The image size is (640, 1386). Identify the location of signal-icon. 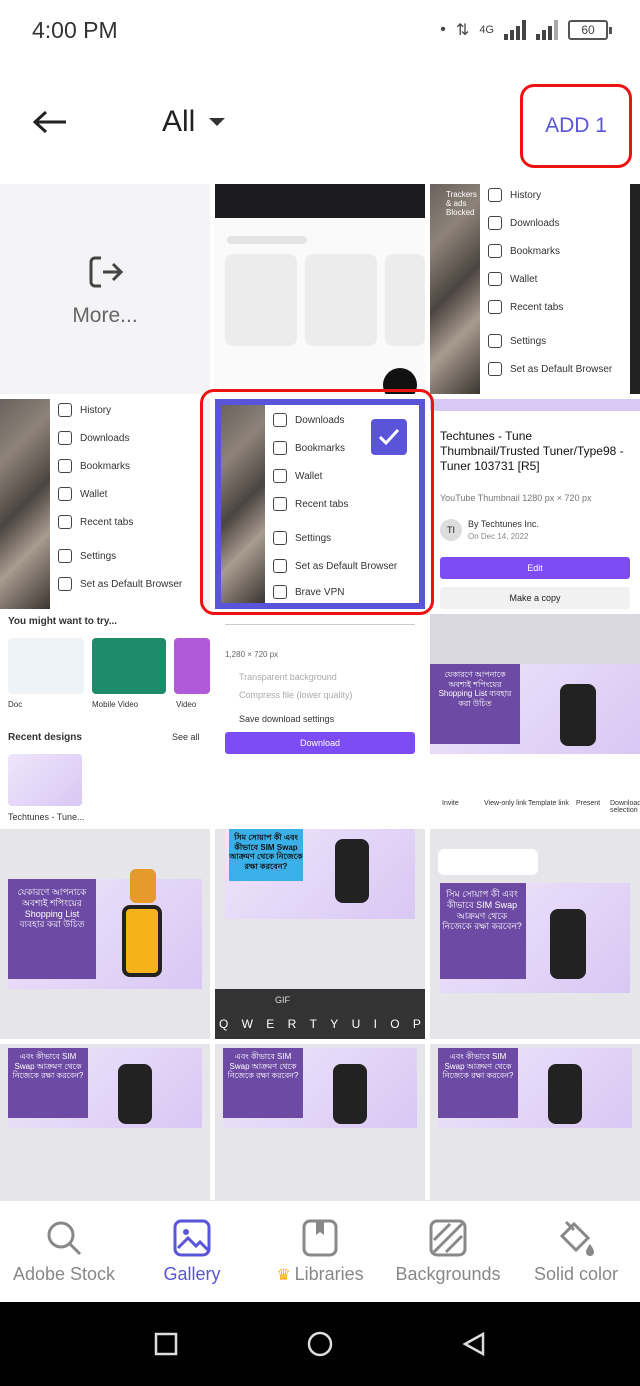
(515, 30).